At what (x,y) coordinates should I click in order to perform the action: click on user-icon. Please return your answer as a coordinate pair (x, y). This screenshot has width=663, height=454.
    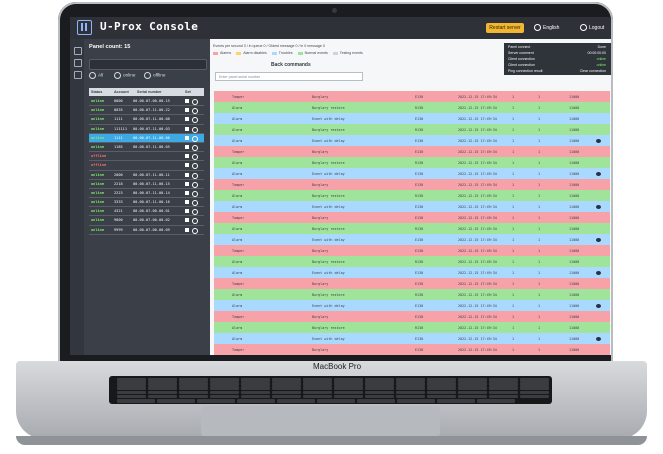
    Looking at the image, I should click on (78, 63).